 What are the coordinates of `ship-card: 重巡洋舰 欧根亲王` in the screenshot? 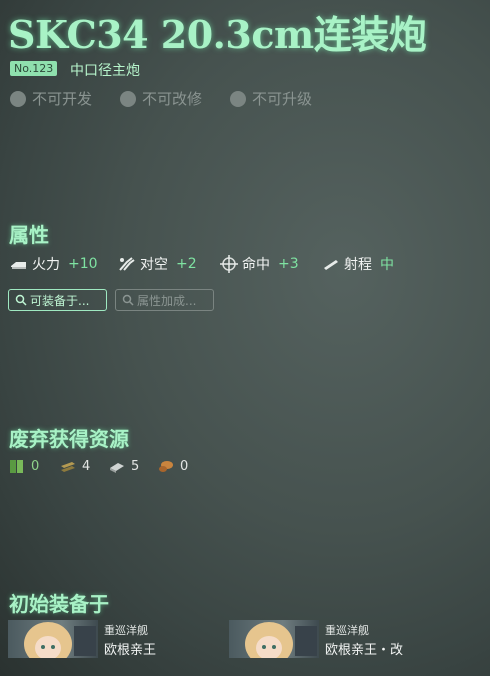 It's located at (82, 639).